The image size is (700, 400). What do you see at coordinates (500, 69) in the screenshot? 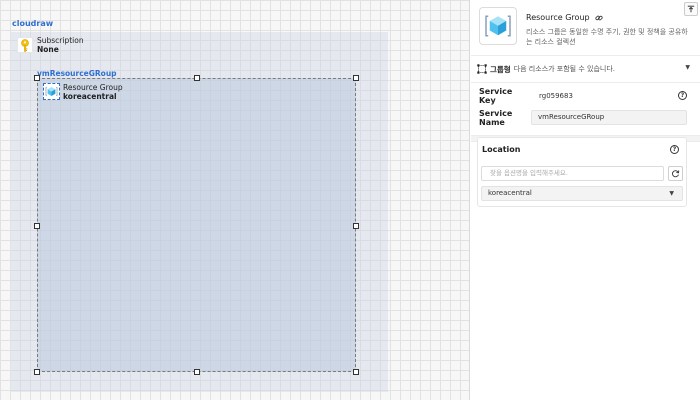
I see `group-type-label: 그룹형` at bounding box center [500, 69].